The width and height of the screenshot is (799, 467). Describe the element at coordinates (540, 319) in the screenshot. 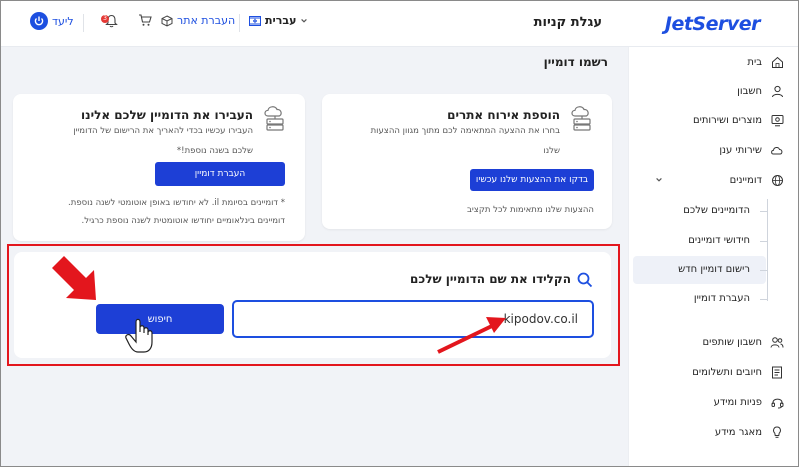

I see `domain-search-value: kipodov.co.il` at that location.